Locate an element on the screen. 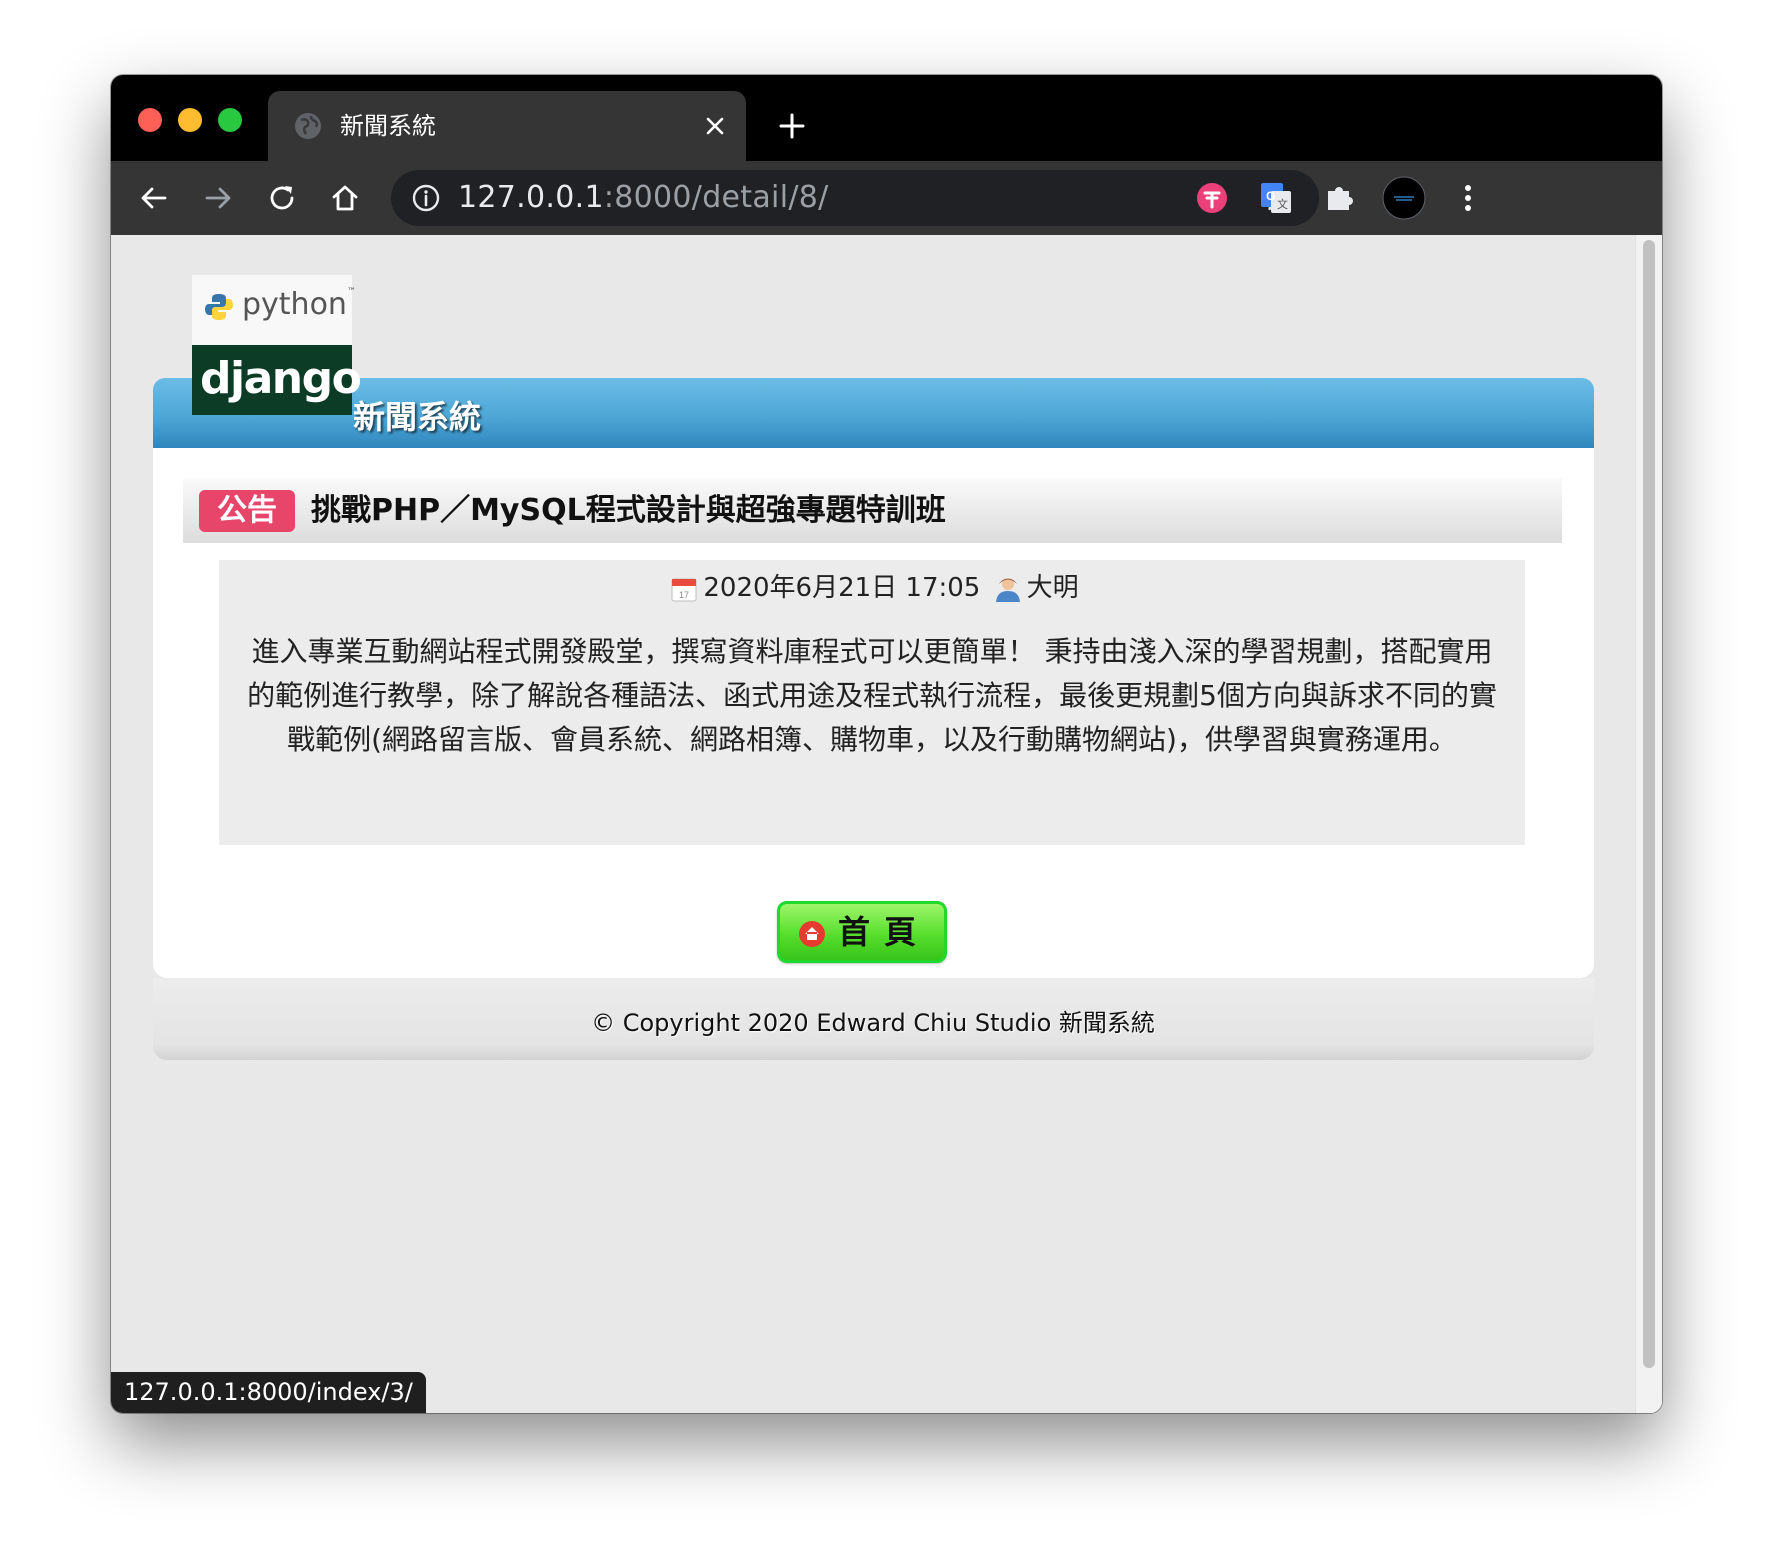 Image resolution: width=1772 pixels, height=1558 pixels. django-text: django is located at coordinates (281, 378).